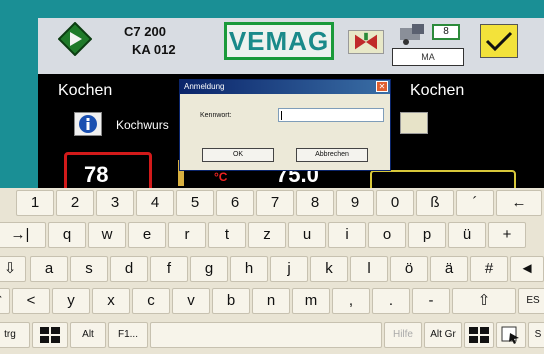 This screenshot has height=354, width=544. What do you see at coordinates (89, 269) in the screenshot?
I see `key-s: s` at bounding box center [89, 269].